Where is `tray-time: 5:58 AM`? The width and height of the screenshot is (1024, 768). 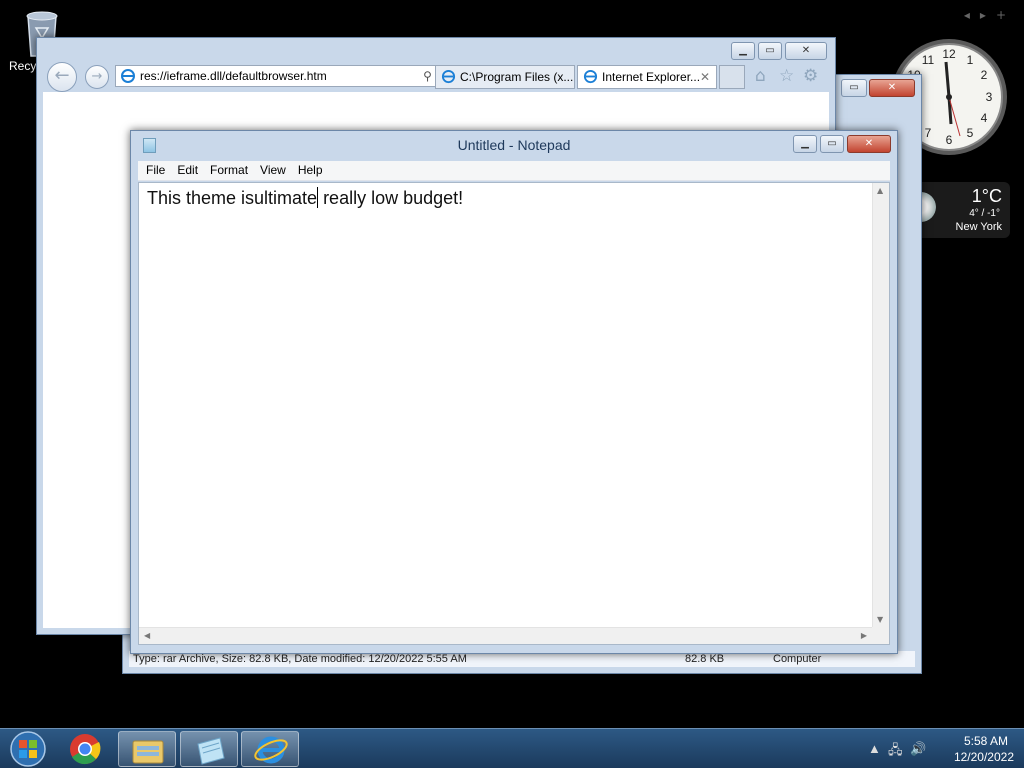
tray-time: 5:58 AM is located at coordinates (986, 741).